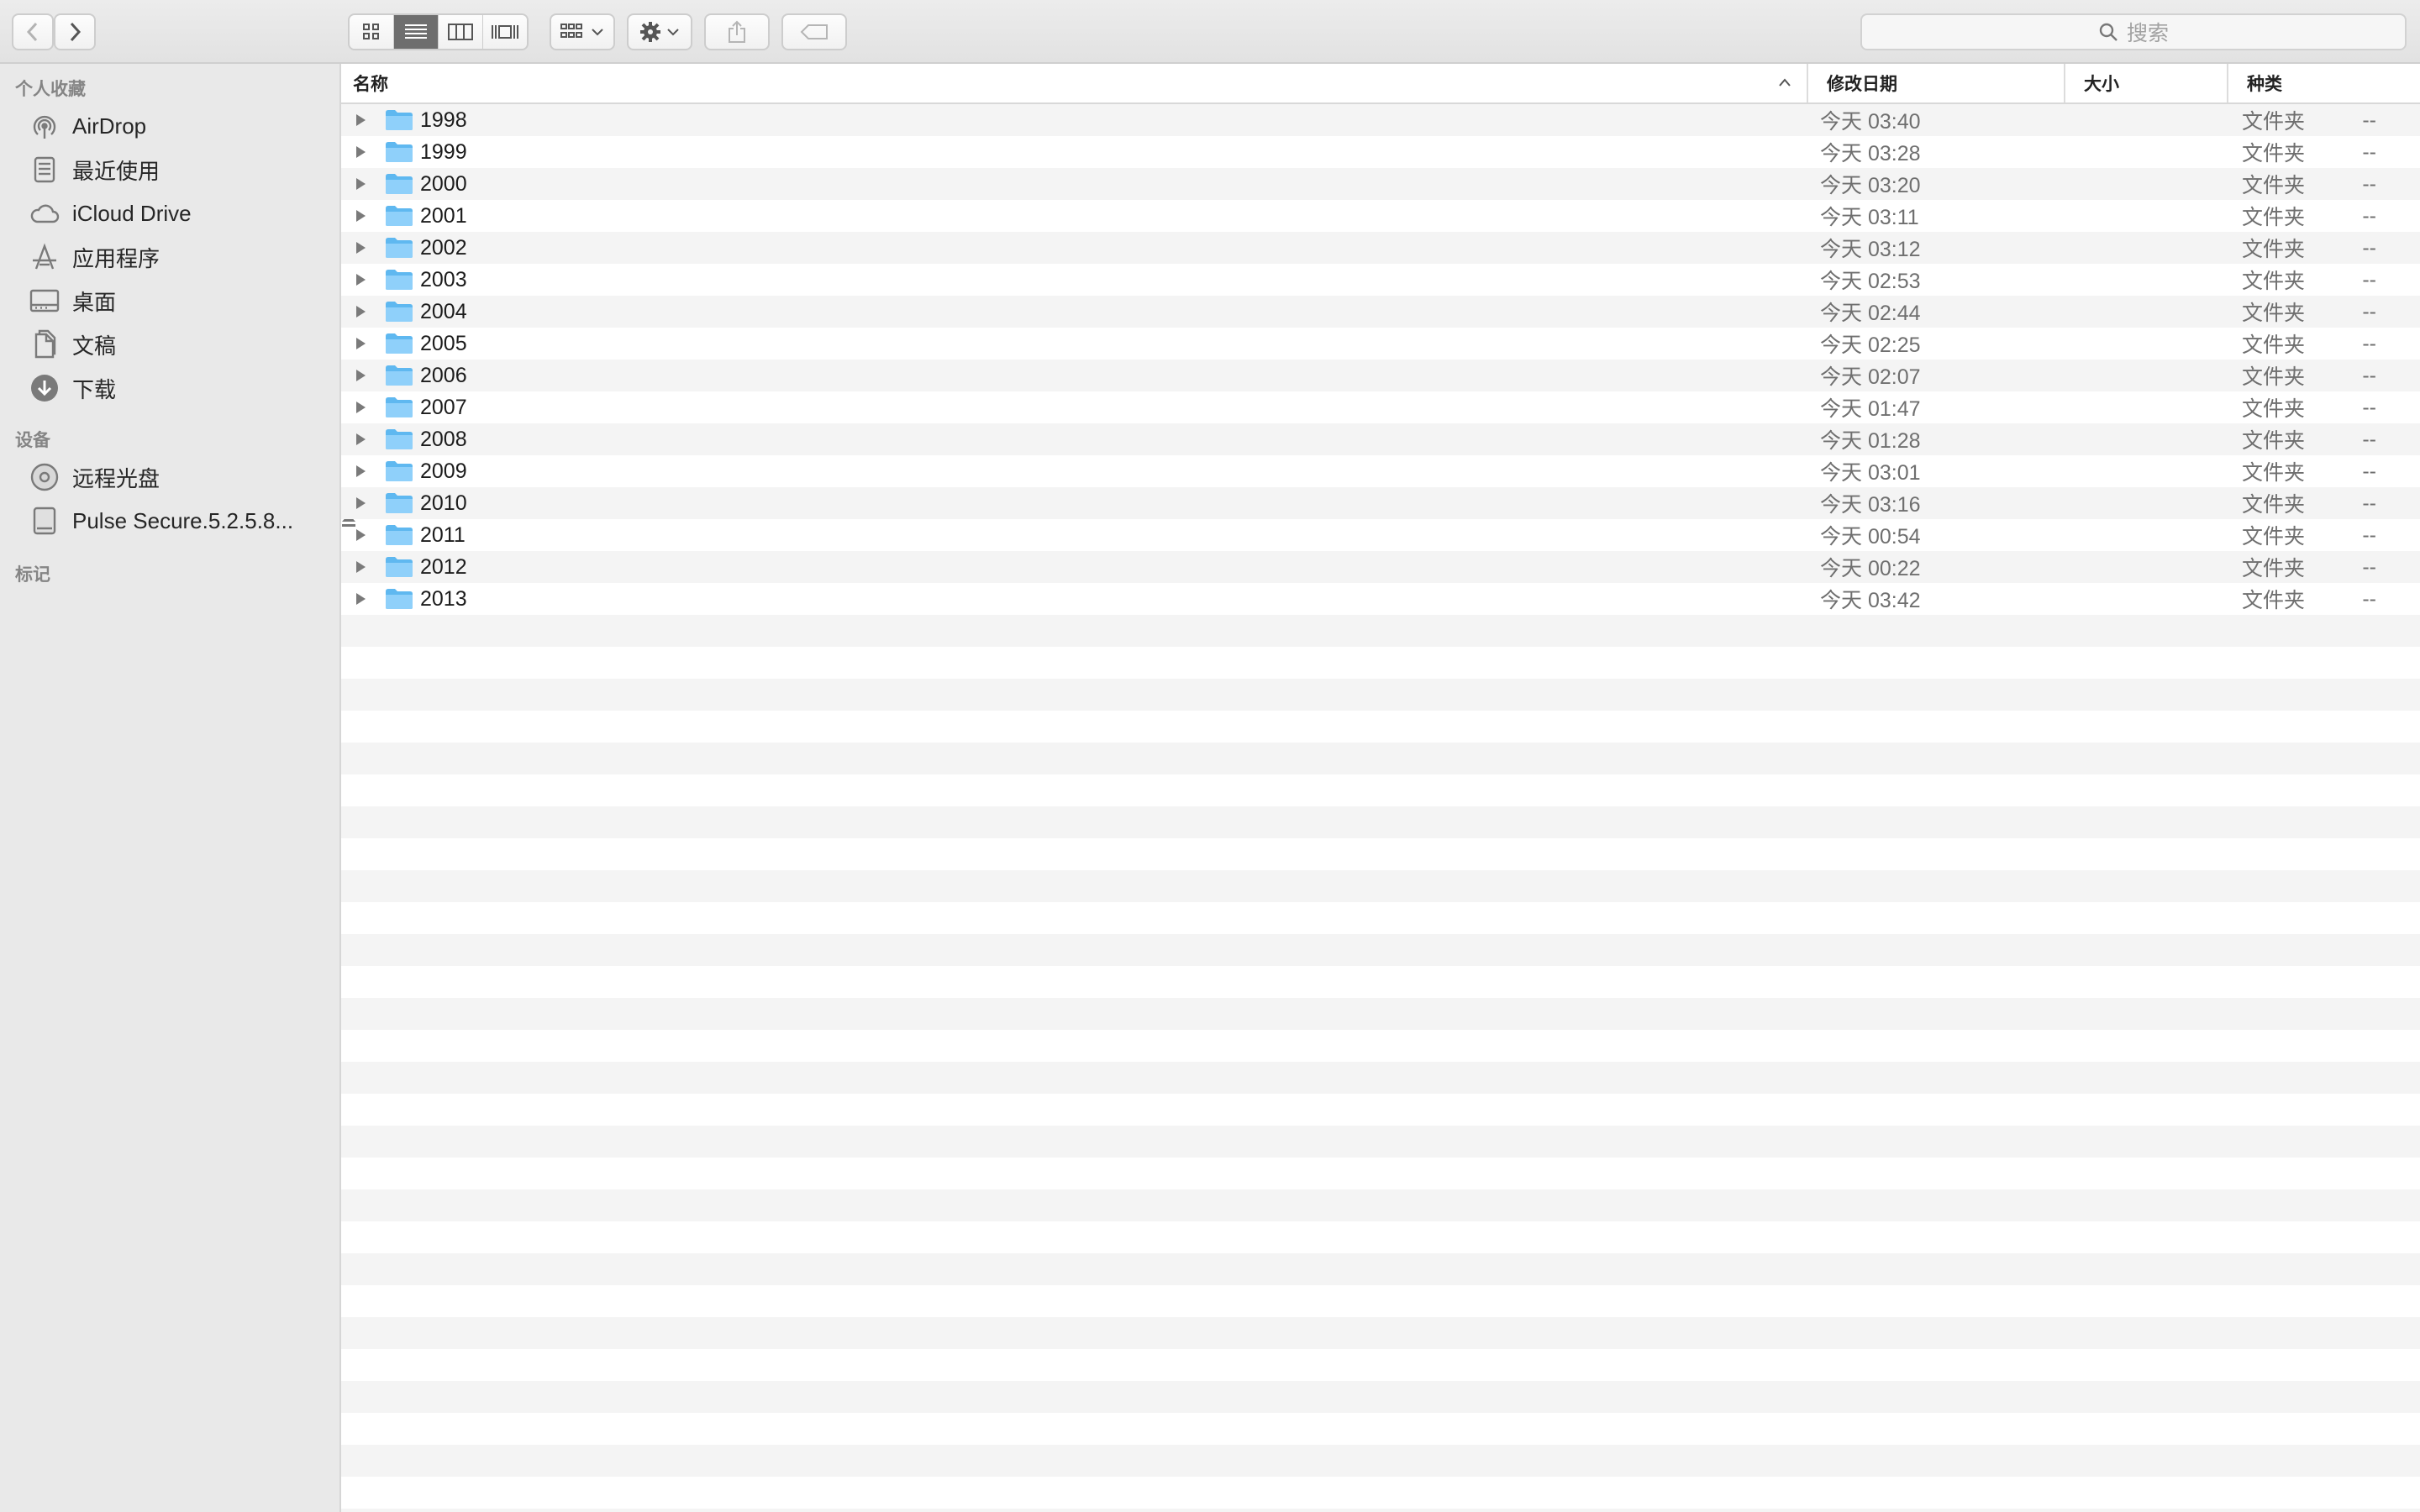 The image size is (2420, 1512). What do you see at coordinates (1380, 216) in the screenshot?
I see `file-row: 2001 今天 03:11 -- 文件夹` at bounding box center [1380, 216].